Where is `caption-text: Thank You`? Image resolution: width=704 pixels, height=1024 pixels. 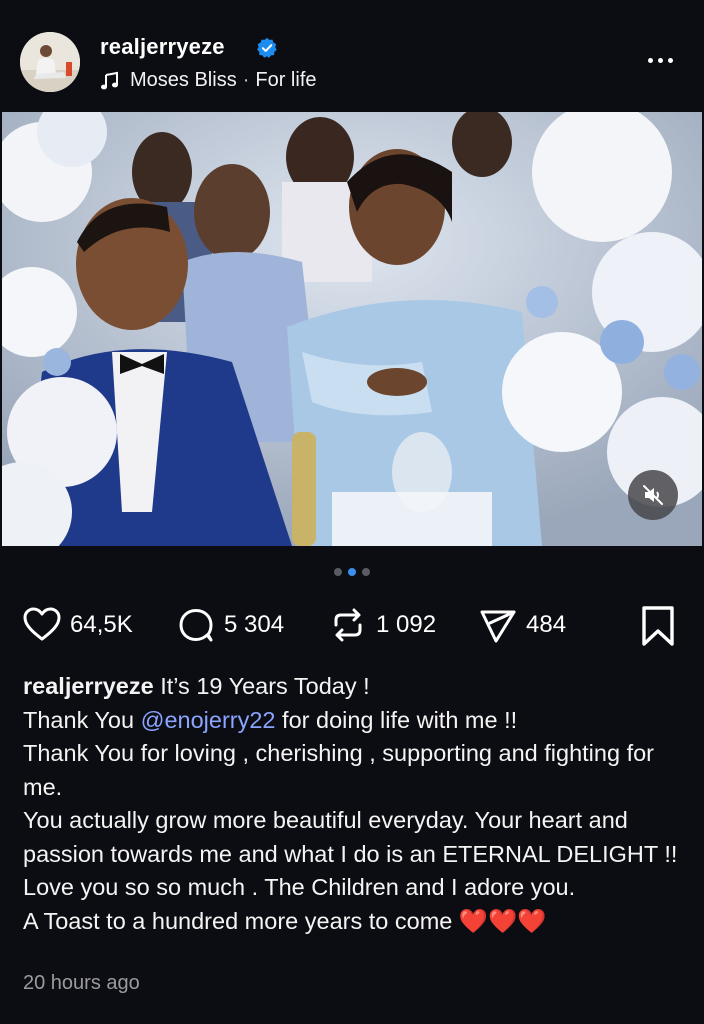
caption-text: Thank You is located at coordinates (82, 719).